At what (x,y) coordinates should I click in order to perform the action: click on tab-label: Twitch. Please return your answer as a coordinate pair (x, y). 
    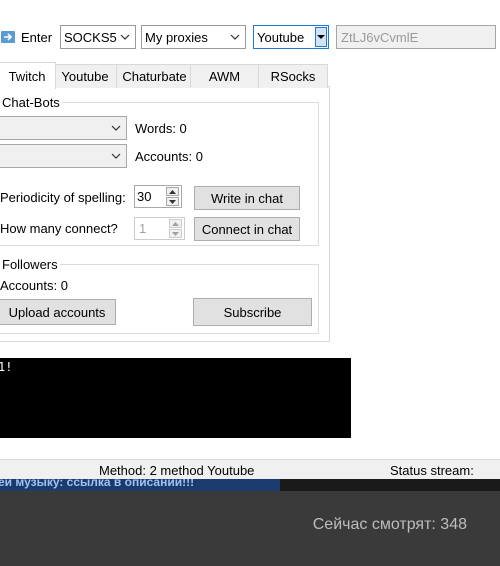
    Looking at the image, I should click on (27, 76).